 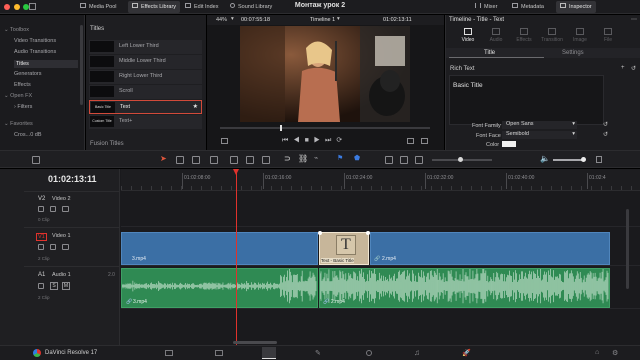 What do you see at coordinates (357, 158) in the screenshot?
I see `marker-icon: ⬟` at bounding box center [357, 158].